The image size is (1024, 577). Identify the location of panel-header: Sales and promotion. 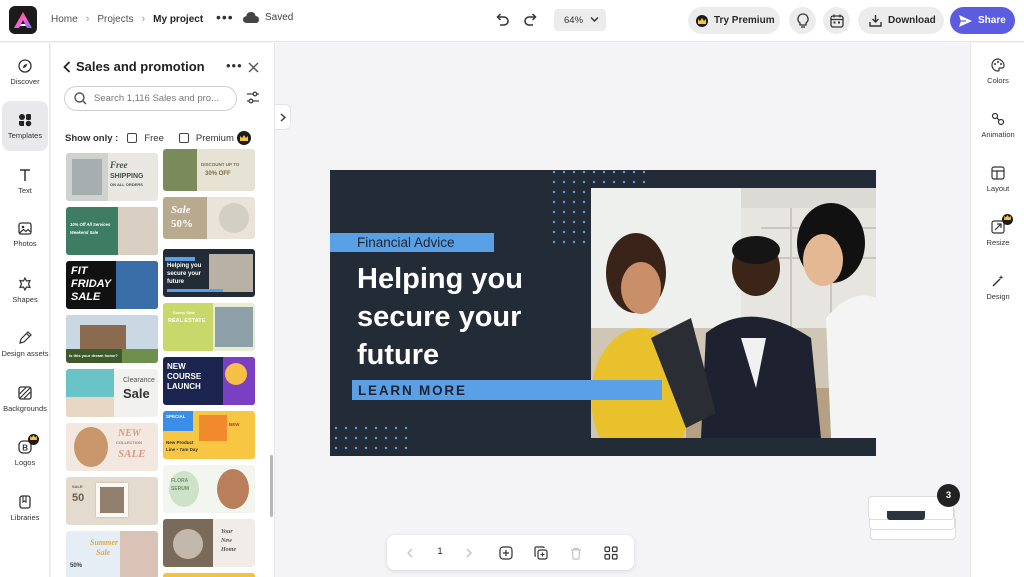
(134, 66).